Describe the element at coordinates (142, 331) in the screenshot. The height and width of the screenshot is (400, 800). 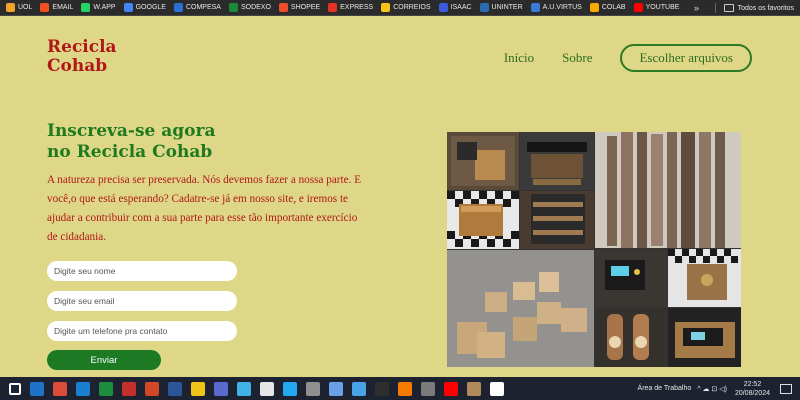
I see `phone-input` at that location.